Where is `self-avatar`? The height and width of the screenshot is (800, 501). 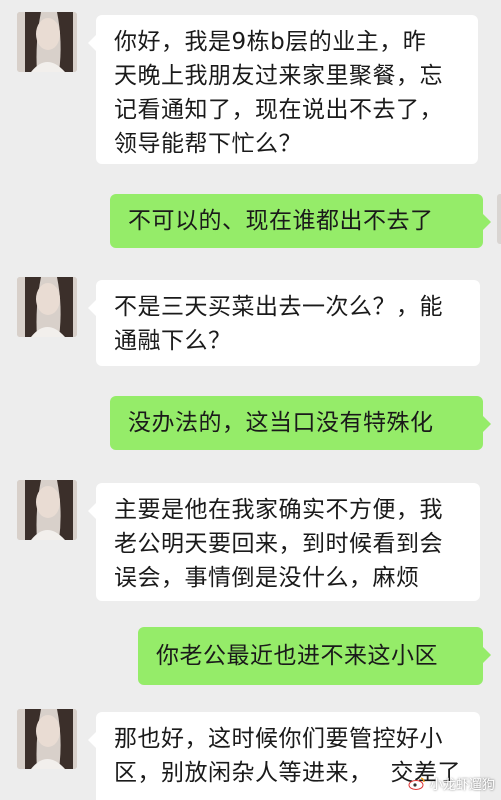 self-avatar is located at coordinates (499, 219).